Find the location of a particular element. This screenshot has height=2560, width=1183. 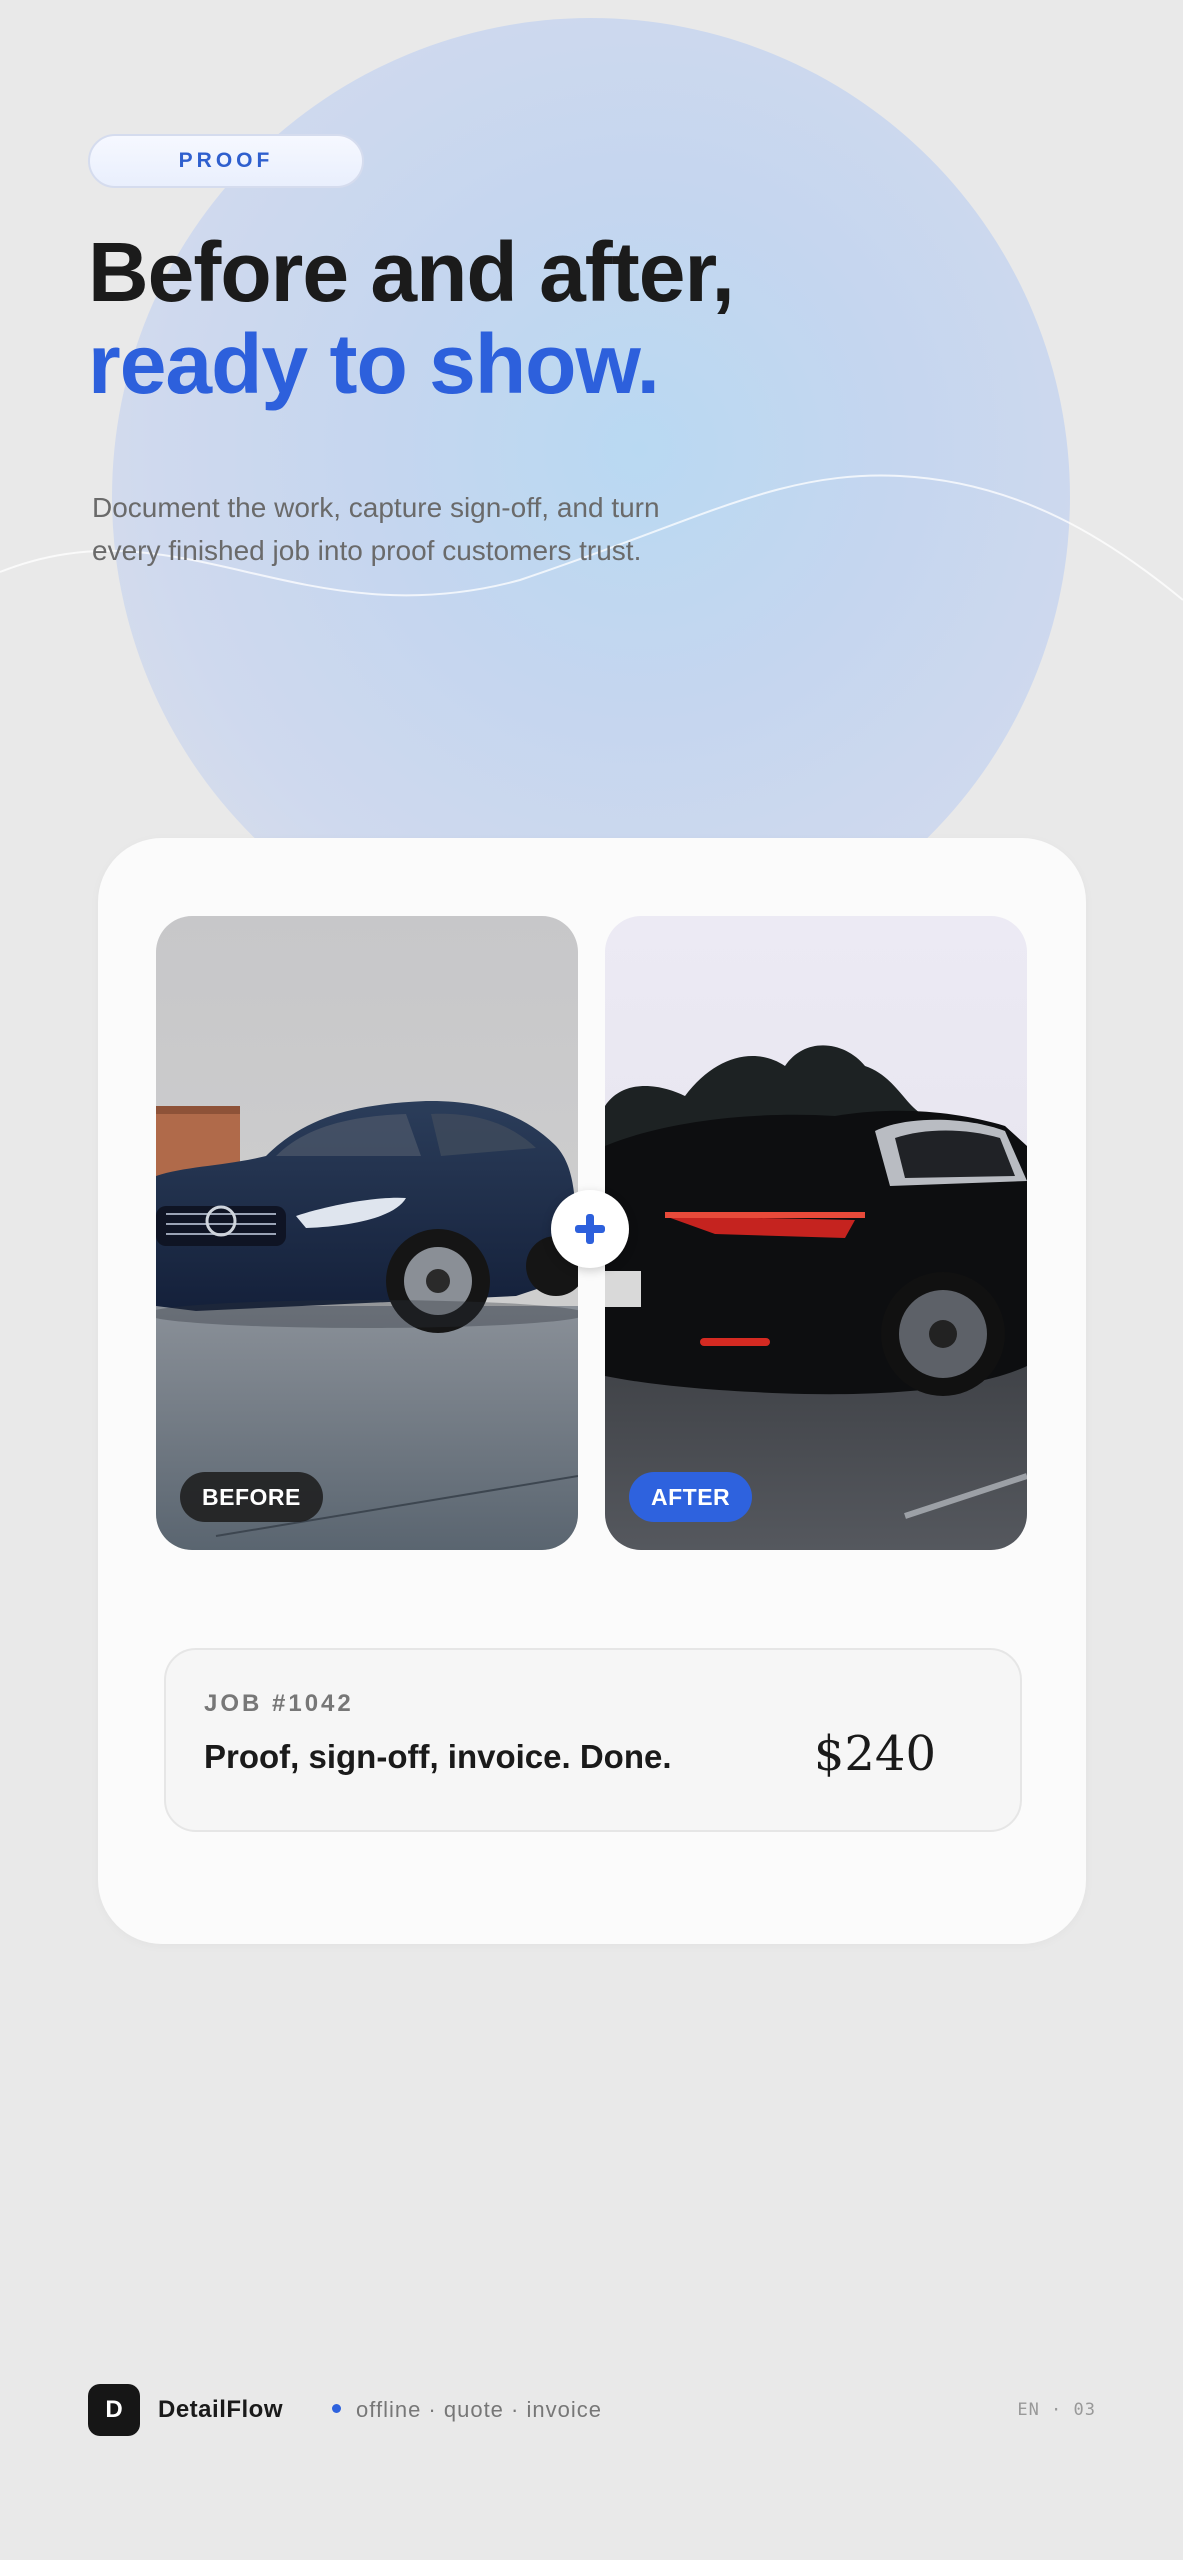

after-tag: AFTER is located at coordinates (691, 1497).